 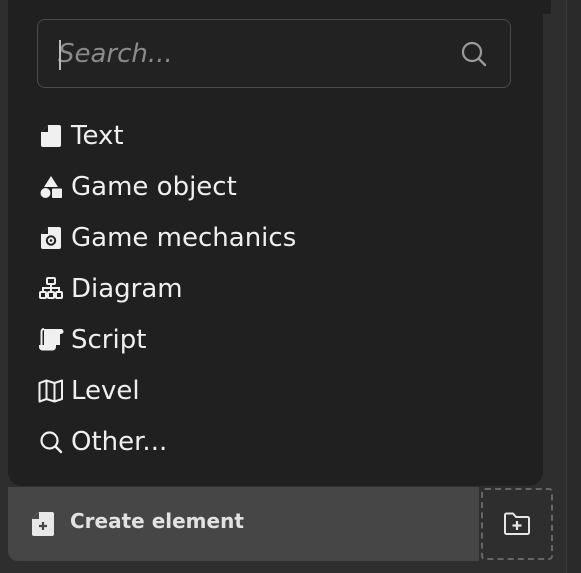 I want to click on create-element-label: Create element, so click(x=157, y=521).